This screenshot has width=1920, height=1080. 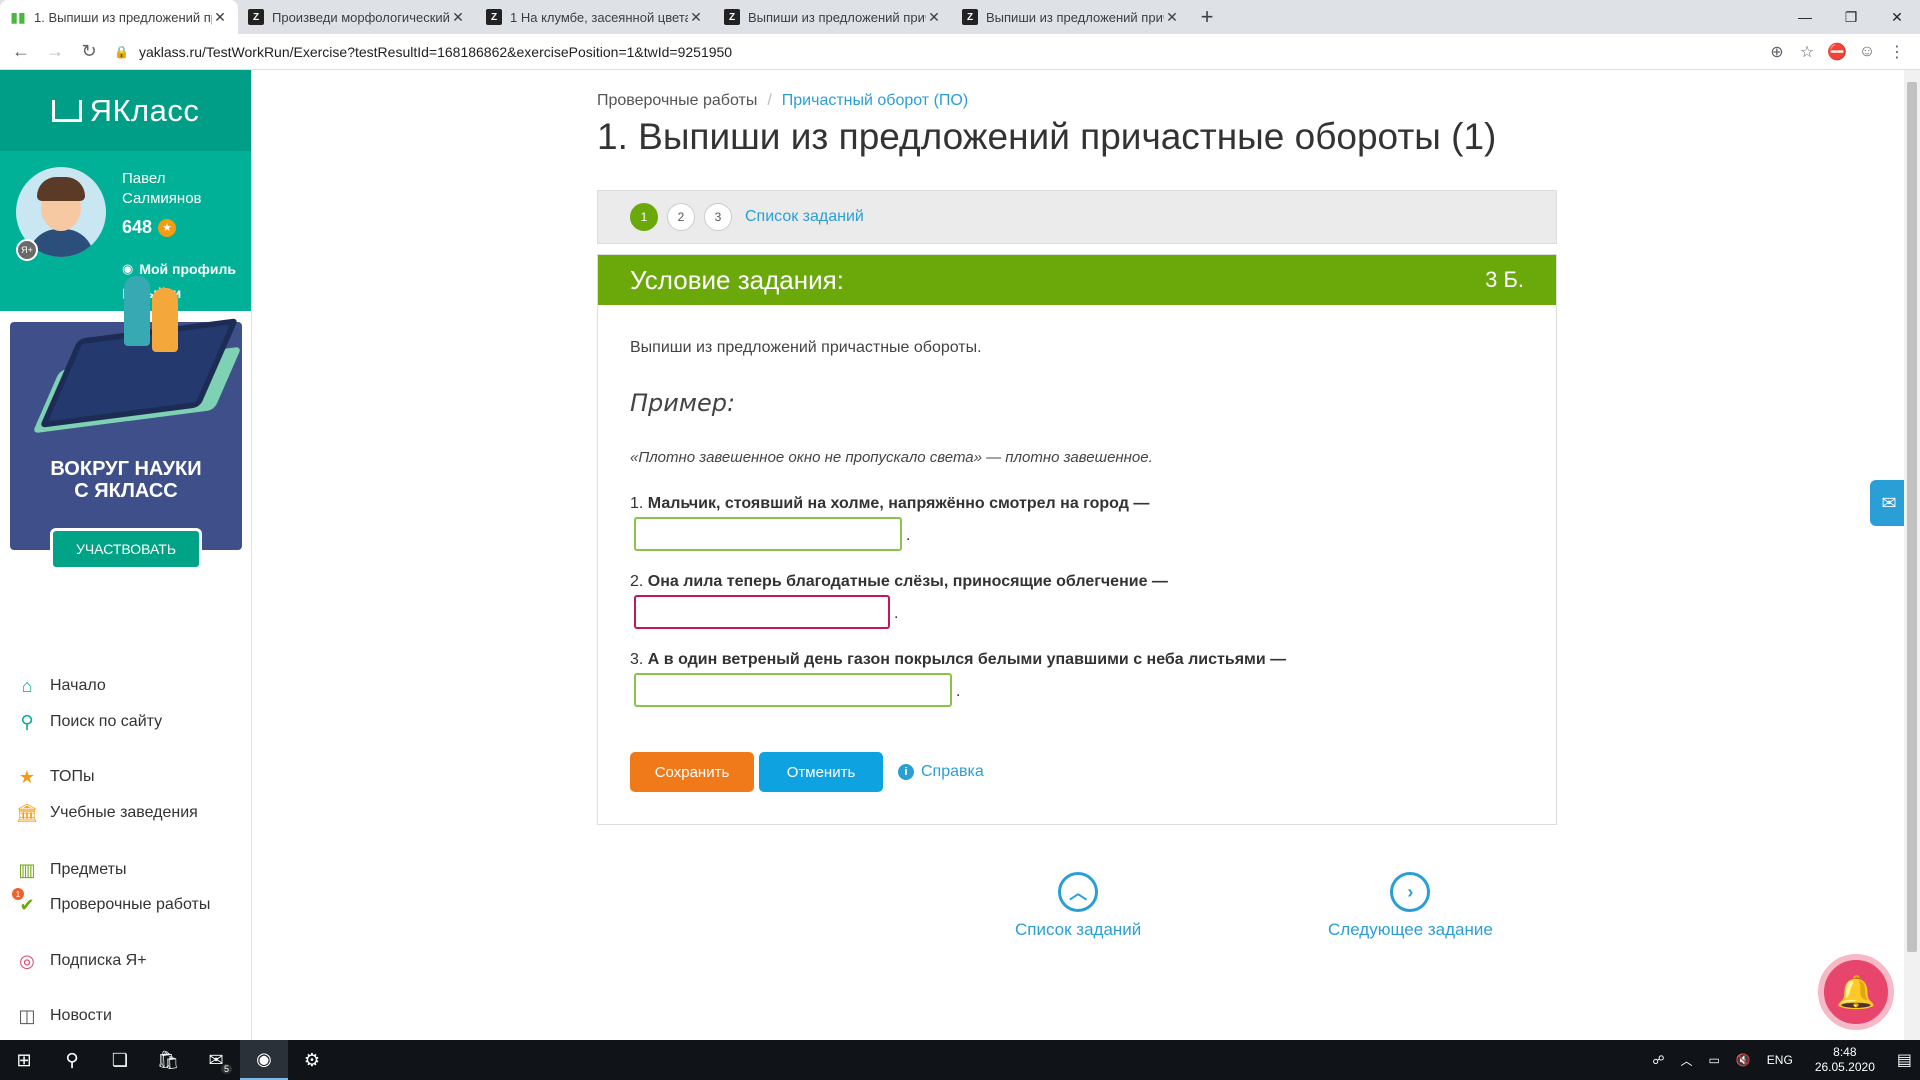 I want to click on system-tray: ☍ ︿ ▭ 🔇 ENG 8:48 26.05.2020 ▤, so click(x=1782, y=1060).